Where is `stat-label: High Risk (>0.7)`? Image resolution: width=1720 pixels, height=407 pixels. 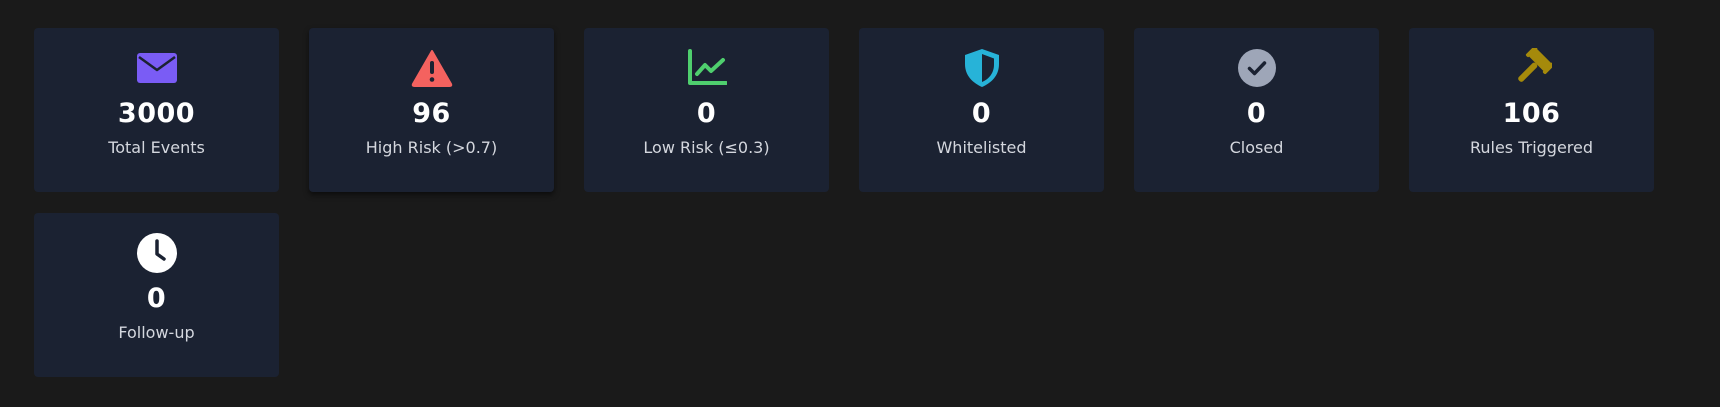
stat-label: High Risk (>0.7) is located at coordinates (431, 147).